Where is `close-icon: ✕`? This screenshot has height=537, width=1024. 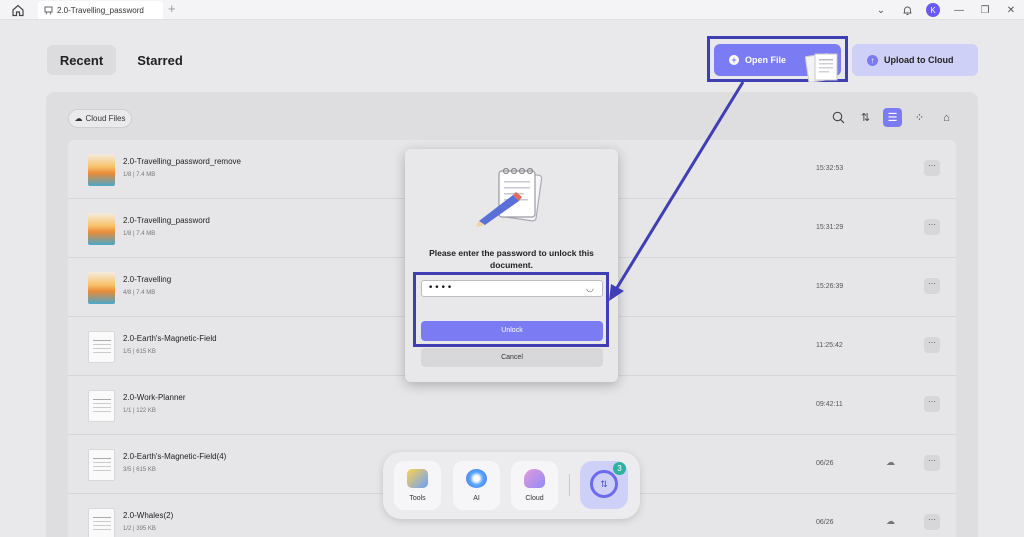 close-icon: ✕ is located at coordinates (1011, 10).